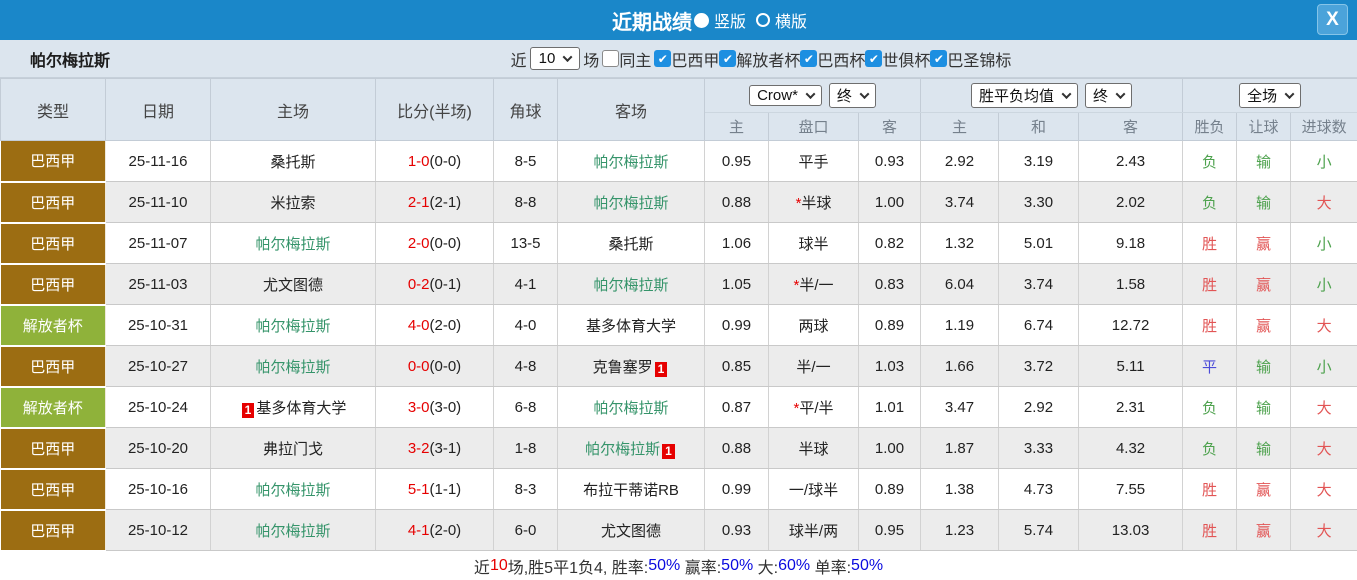 The image size is (1357, 580). Describe the element at coordinates (1210, 366) in the screenshot. I see `cell-result: 平` at that location.